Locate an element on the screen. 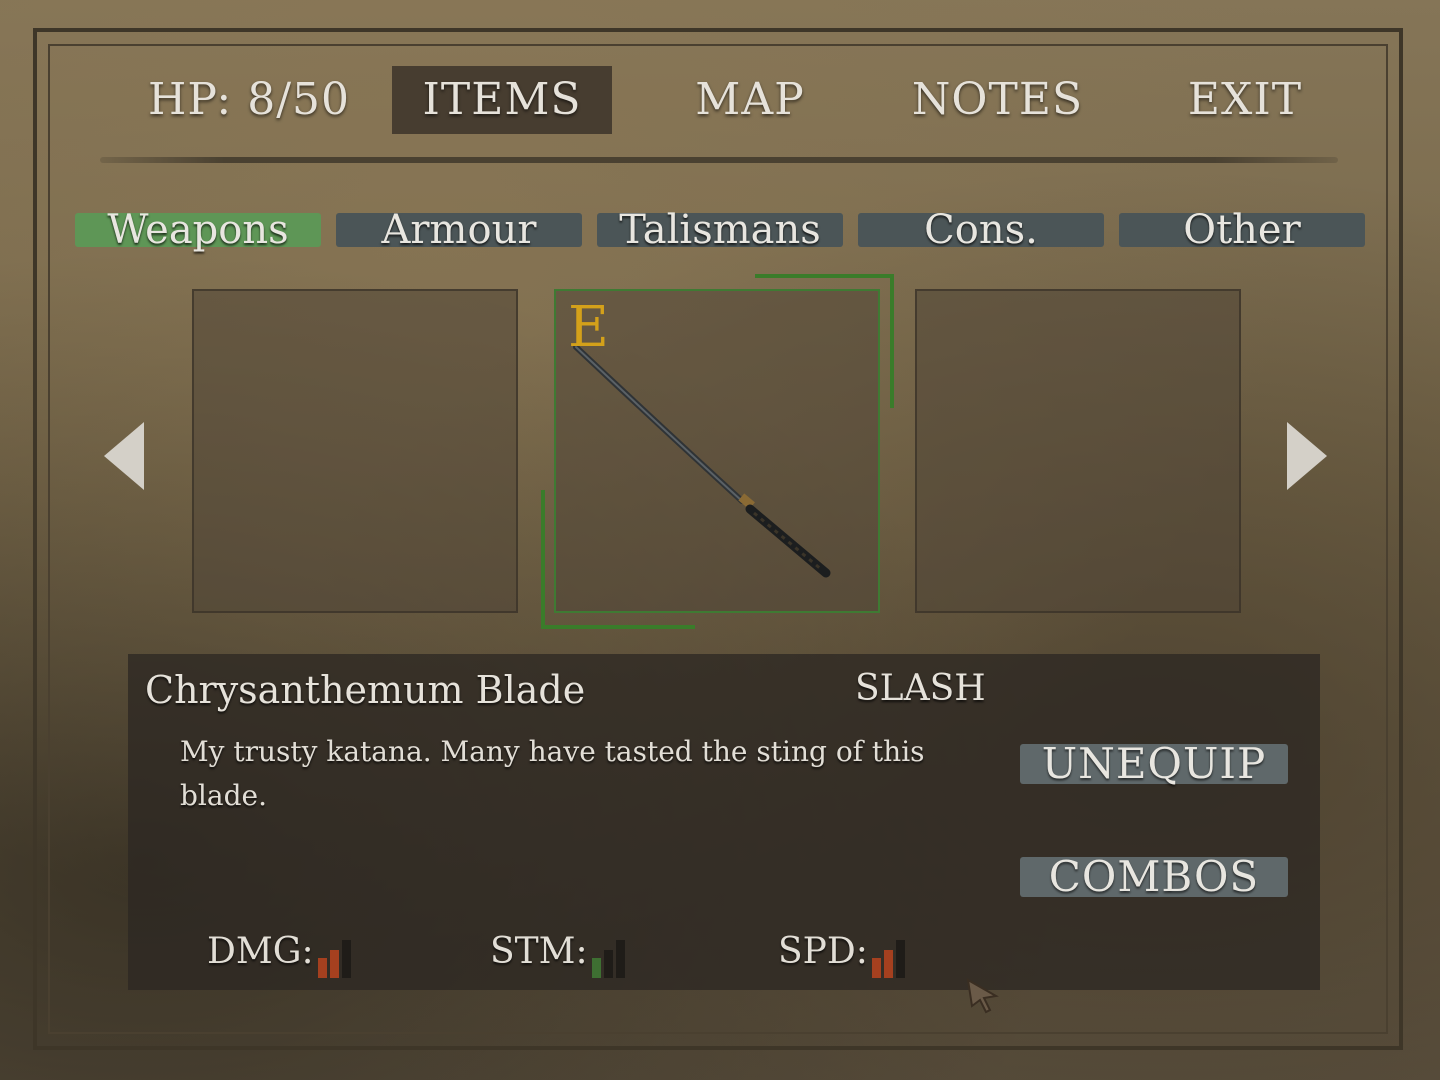 This screenshot has width=1440, height=1080. tab-exit: EXIT is located at coordinates (1245, 100).